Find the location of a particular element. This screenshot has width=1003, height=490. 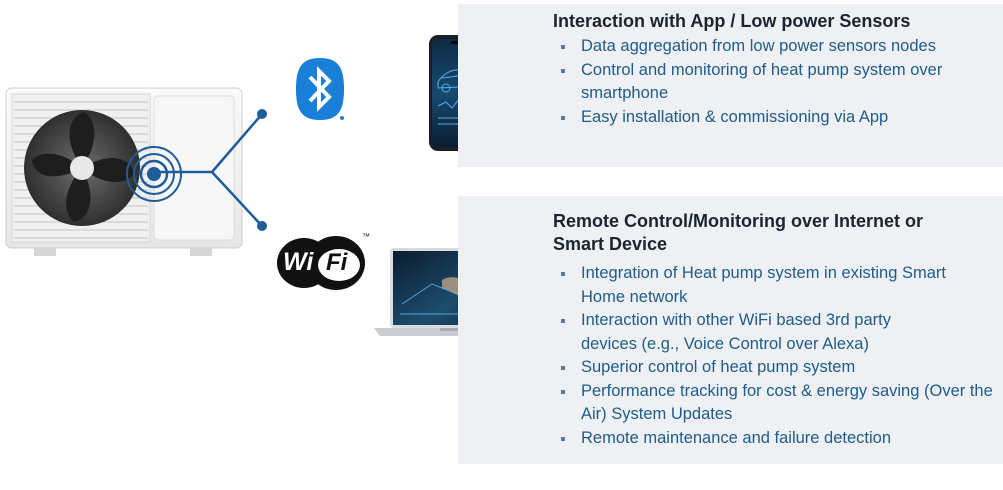

app-sensors-title: Interaction with App / Low power Sensors is located at coordinates (732, 21).